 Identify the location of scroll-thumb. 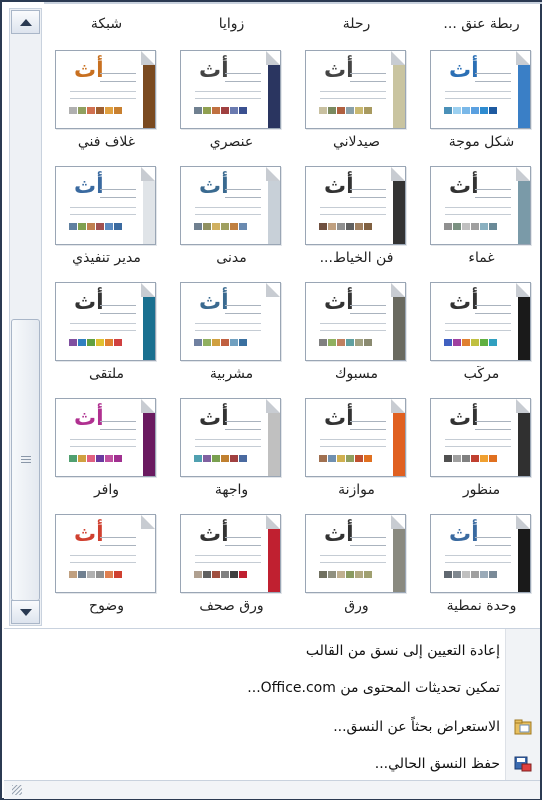
(25, 460).